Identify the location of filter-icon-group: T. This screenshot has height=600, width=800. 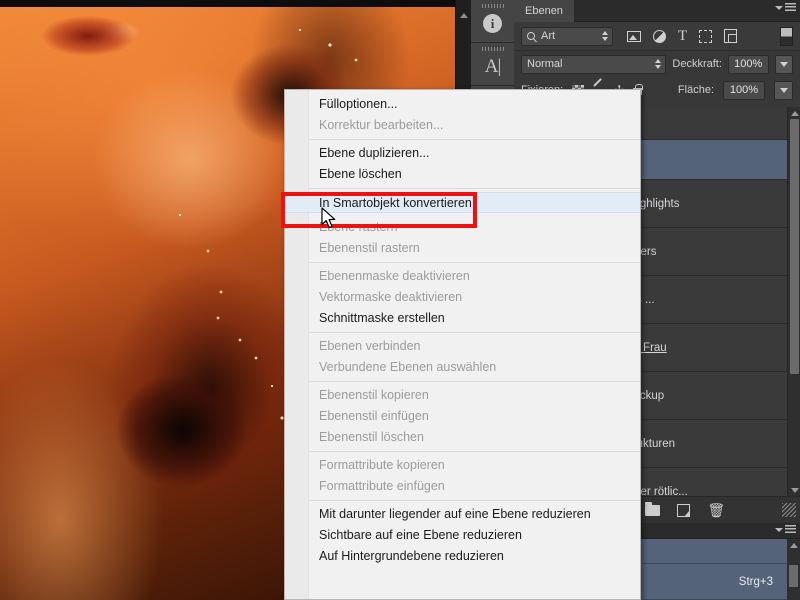
(682, 36).